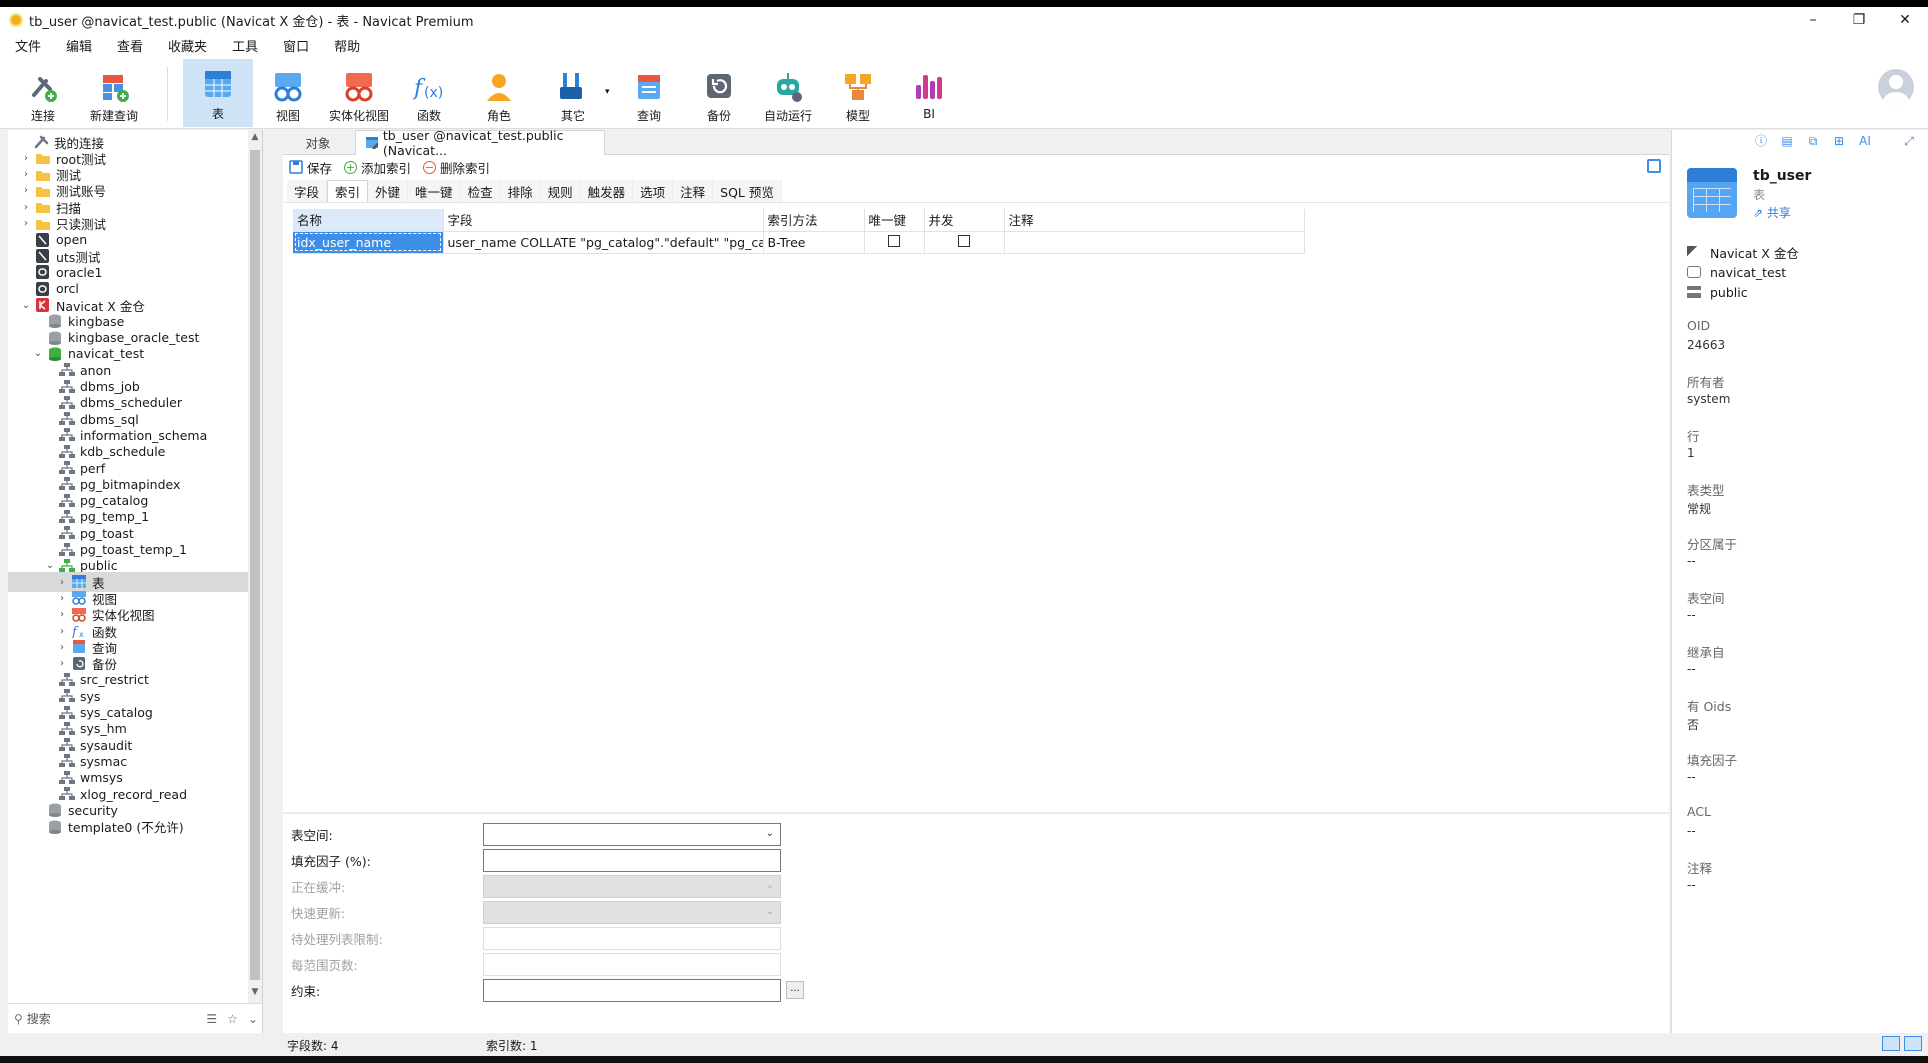 Image resolution: width=1928 pixels, height=1063 pixels. I want to click on tab-objects: 对象, so click(318, 142).